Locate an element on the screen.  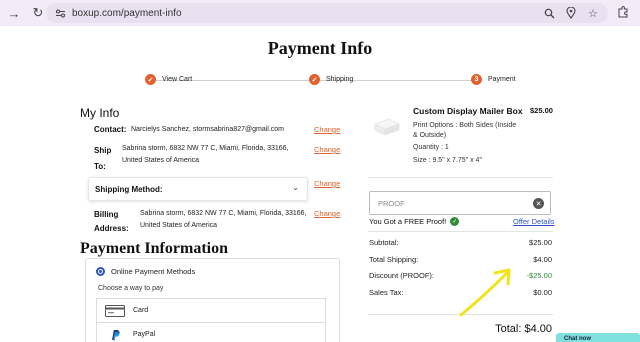
product-quantity: Quantity : 1 is located at coordinates (431, 147).